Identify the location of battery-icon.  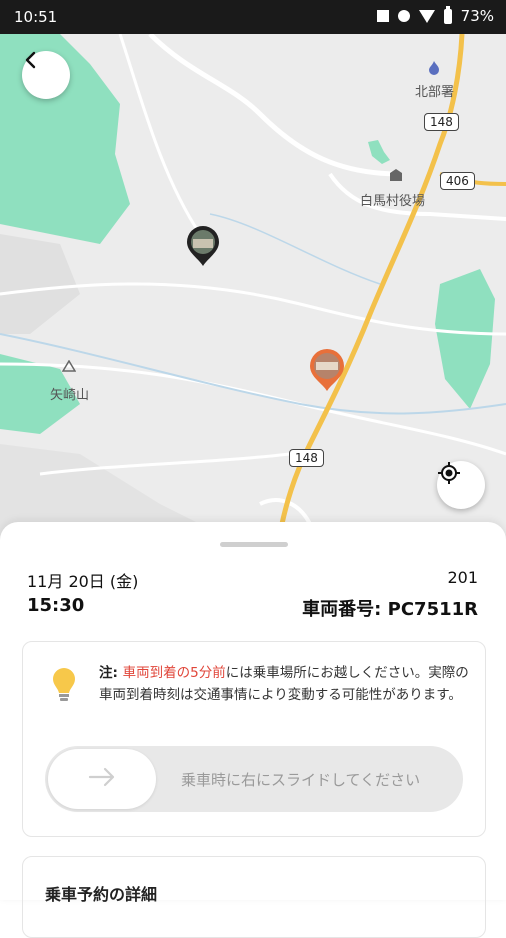
(447, 14).